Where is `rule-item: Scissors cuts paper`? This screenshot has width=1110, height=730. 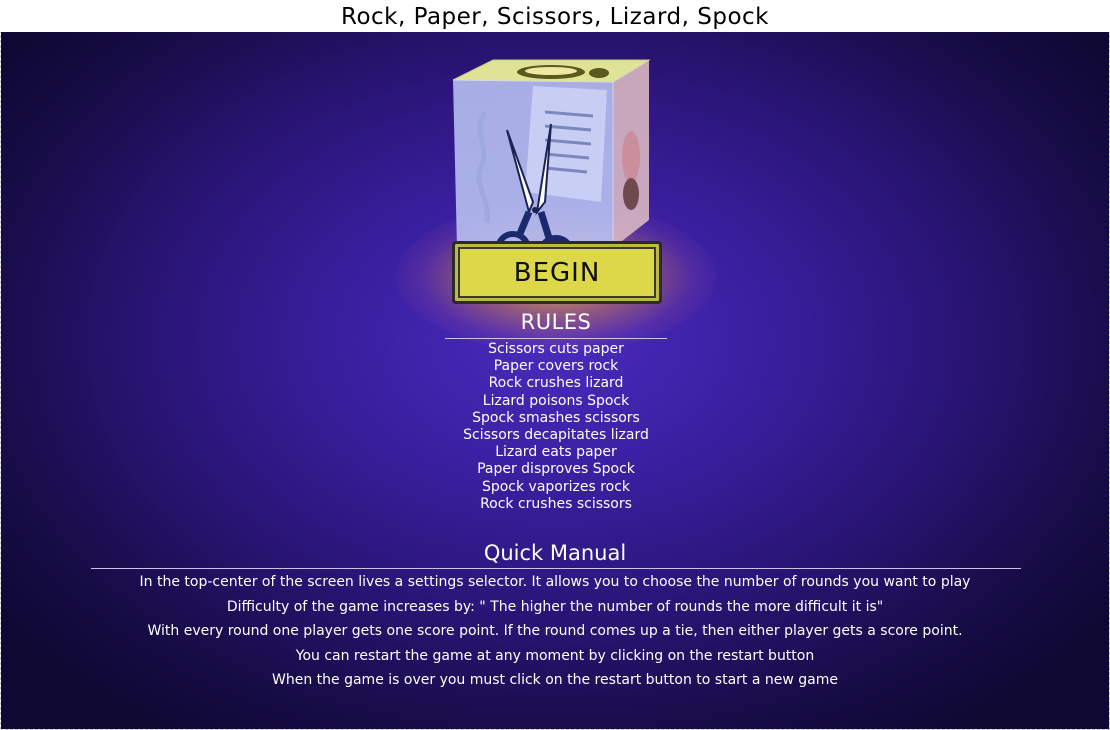 rule-item: Scissors cuts paper is located at coordinates (556, 349).